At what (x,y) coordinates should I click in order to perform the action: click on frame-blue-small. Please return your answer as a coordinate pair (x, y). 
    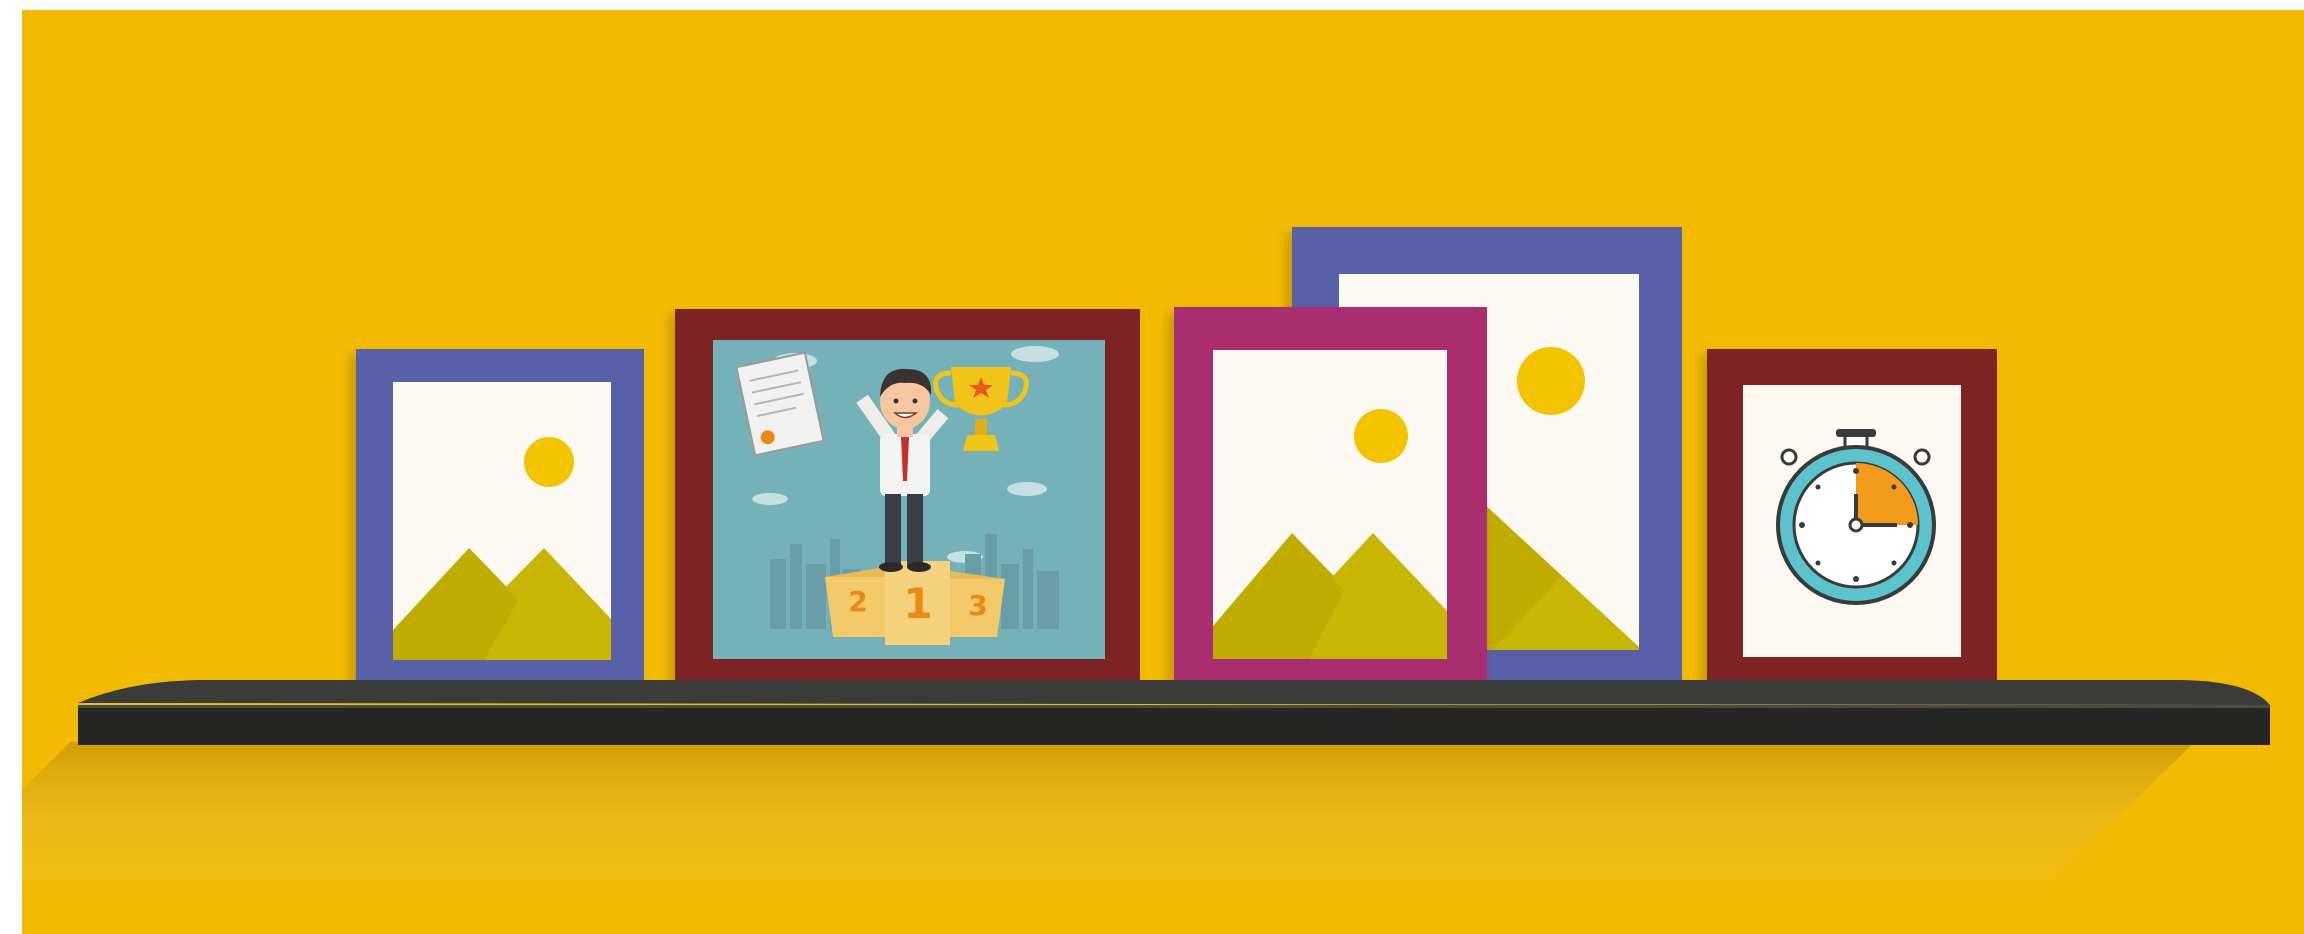
    Looking at the image, I should click on (500, 520).